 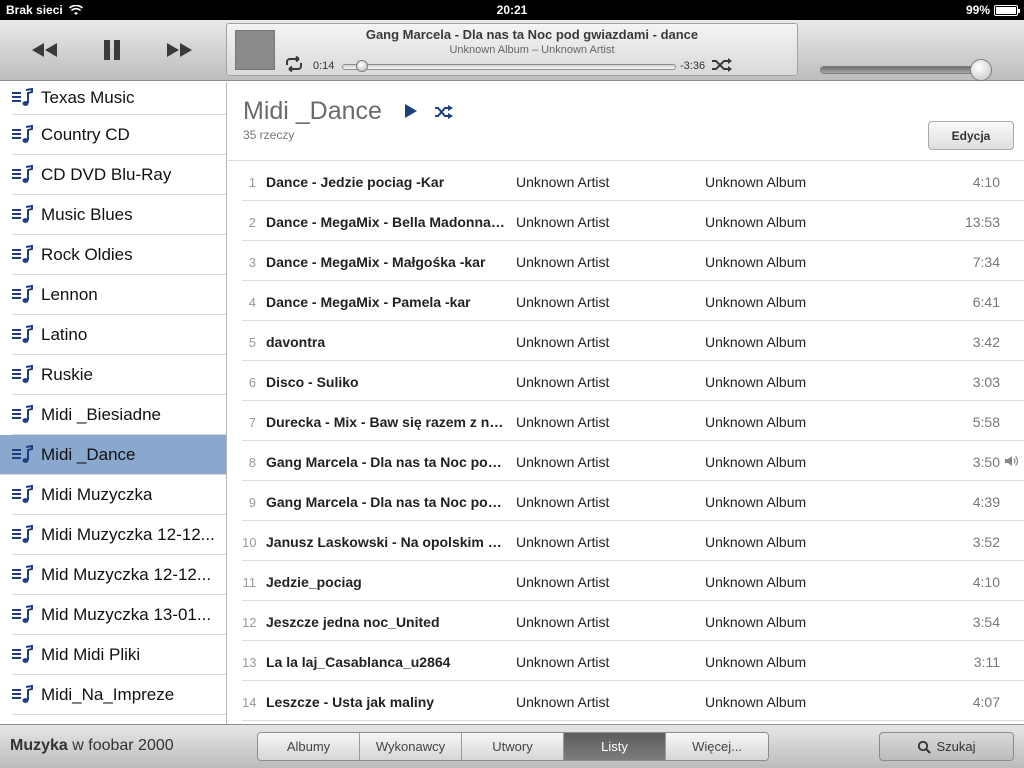 What do you see at coordinates (119, 135) in the screenshot?
I see `sidebar-playlist-item: Country CD` at bounding box center [119, 135].